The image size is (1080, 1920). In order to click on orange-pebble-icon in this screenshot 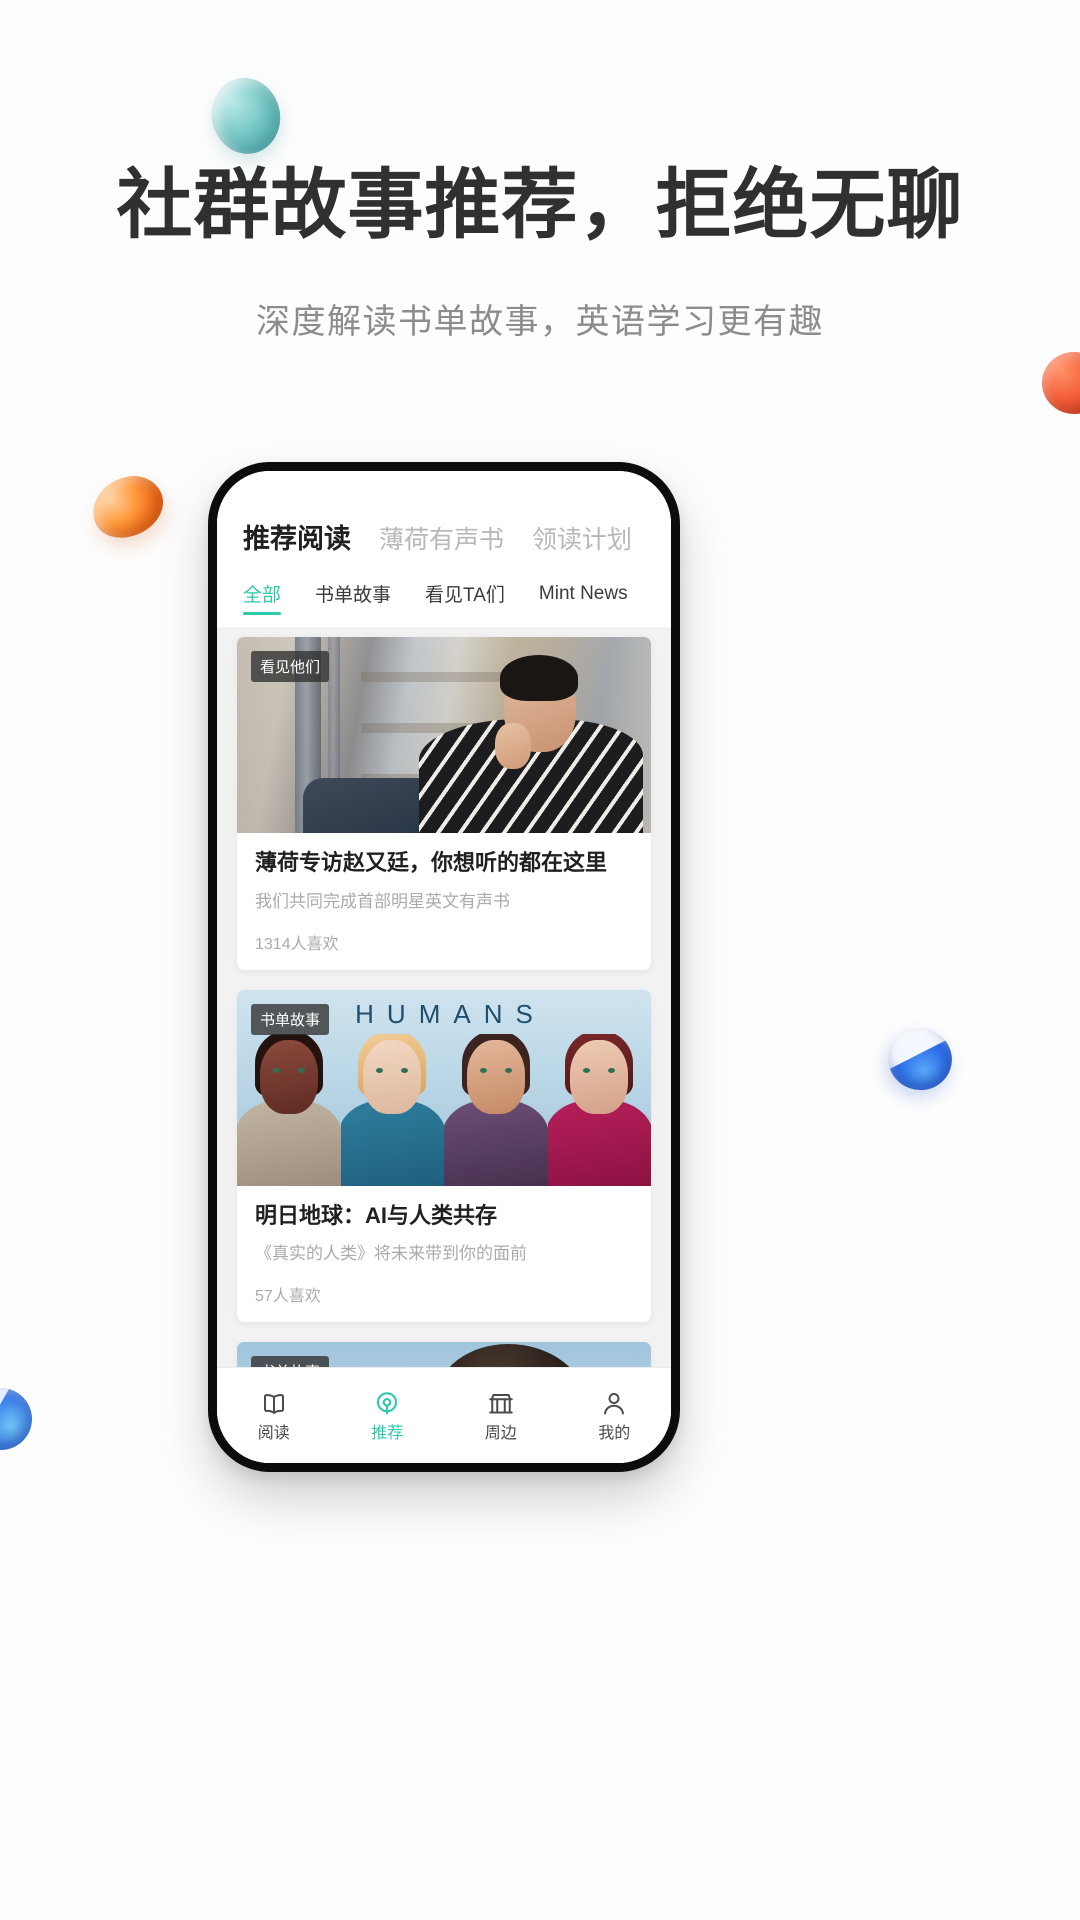, I will do `click(128, 507)`.